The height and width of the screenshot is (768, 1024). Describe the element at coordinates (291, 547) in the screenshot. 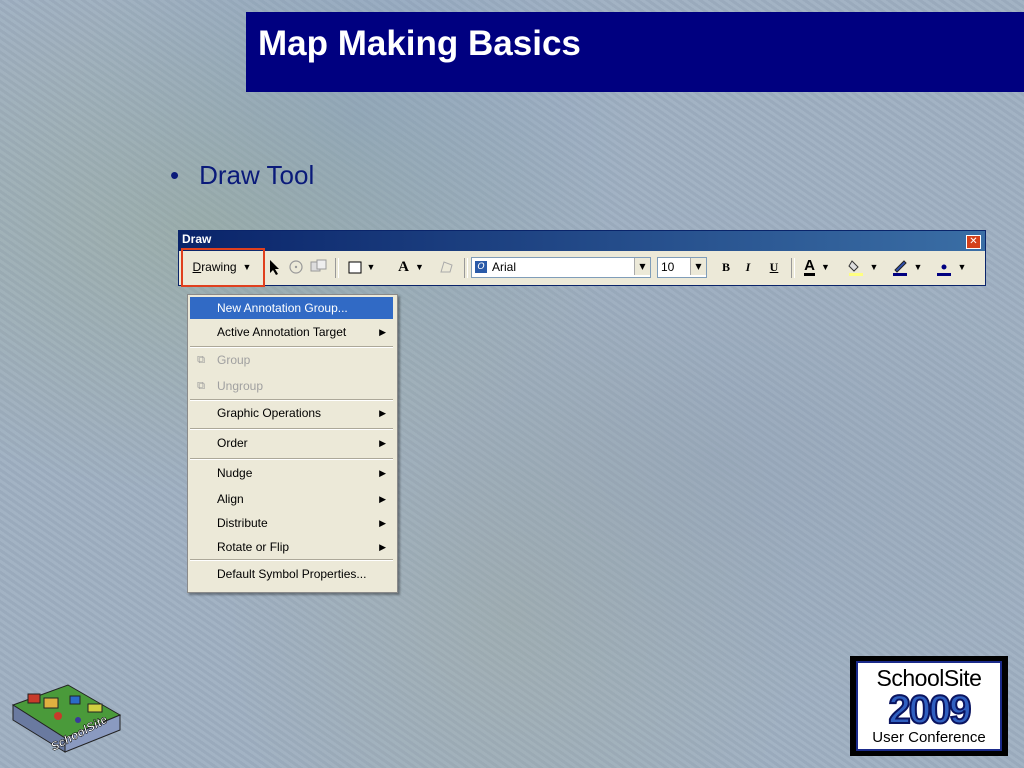

I see `menu-item-rotate-or-flip: Rotate or Flip ▶` at that location.